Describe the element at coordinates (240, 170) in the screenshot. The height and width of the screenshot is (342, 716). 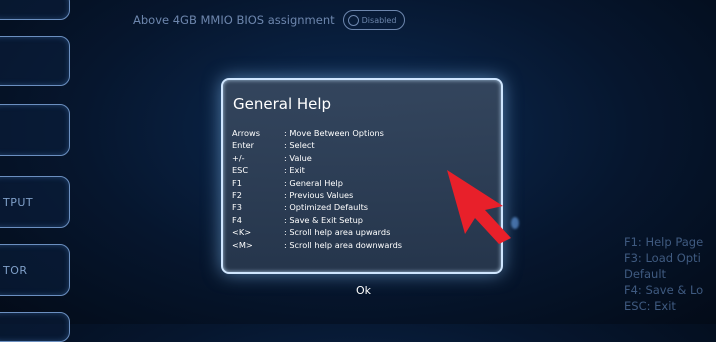
I see `help-key: ESC` at that location.